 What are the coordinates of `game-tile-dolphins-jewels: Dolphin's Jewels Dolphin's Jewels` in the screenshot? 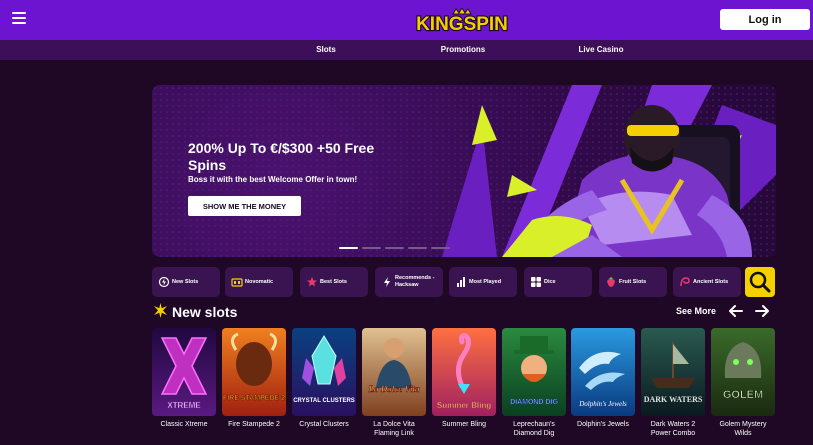 It's located at (603, 378).